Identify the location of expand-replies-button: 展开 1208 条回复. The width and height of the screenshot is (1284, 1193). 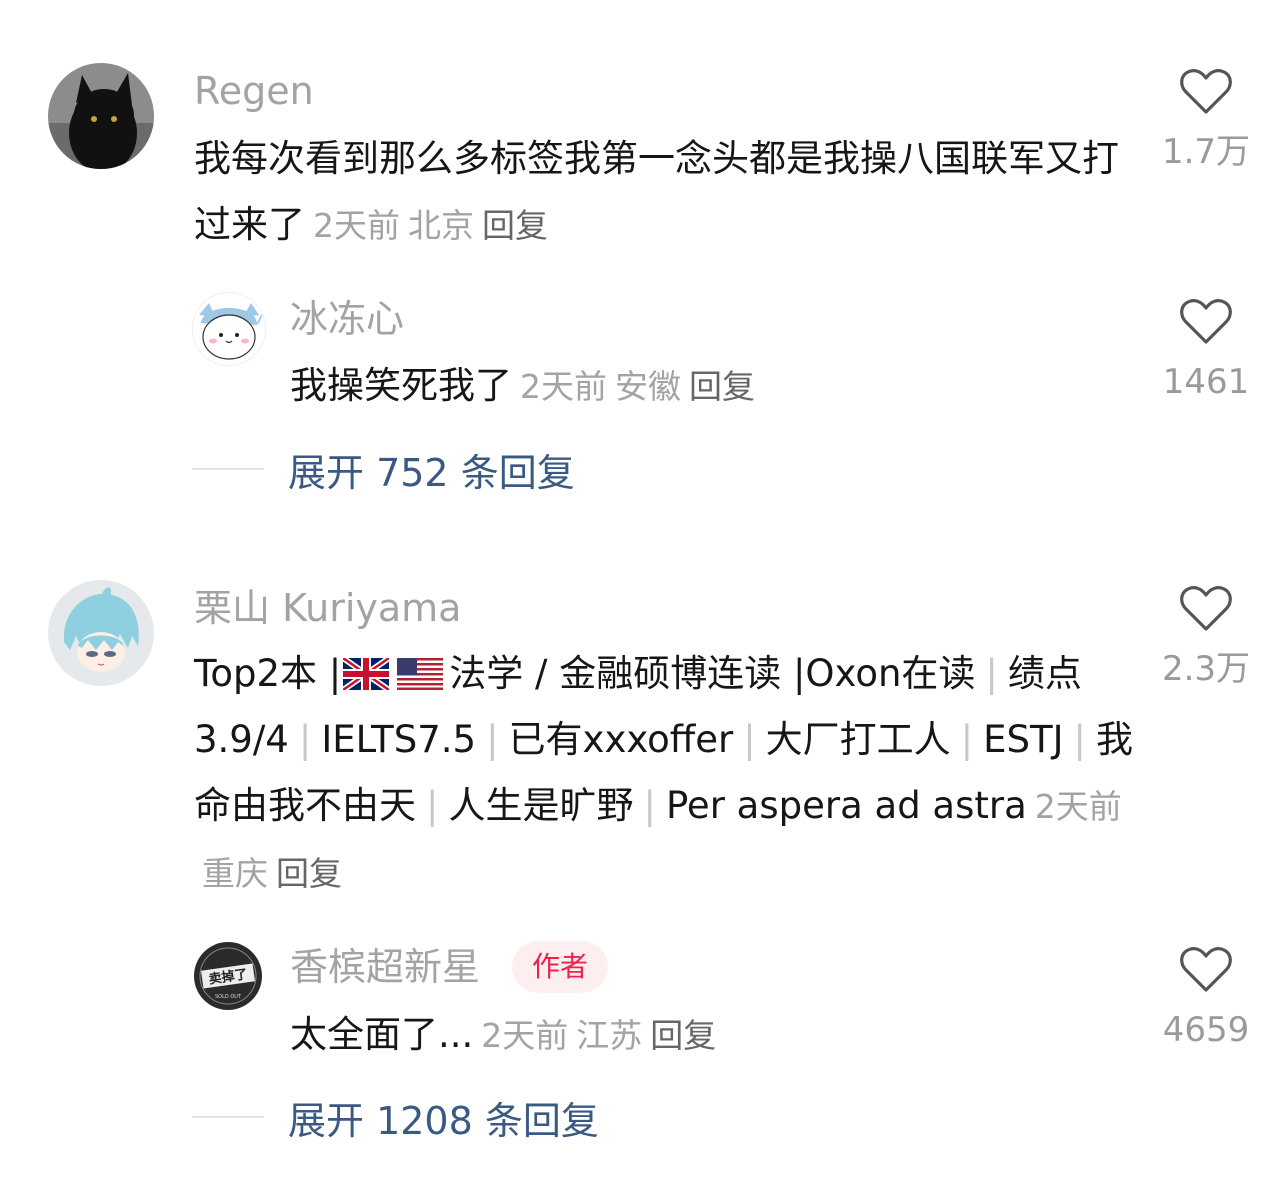
(395, 1117).